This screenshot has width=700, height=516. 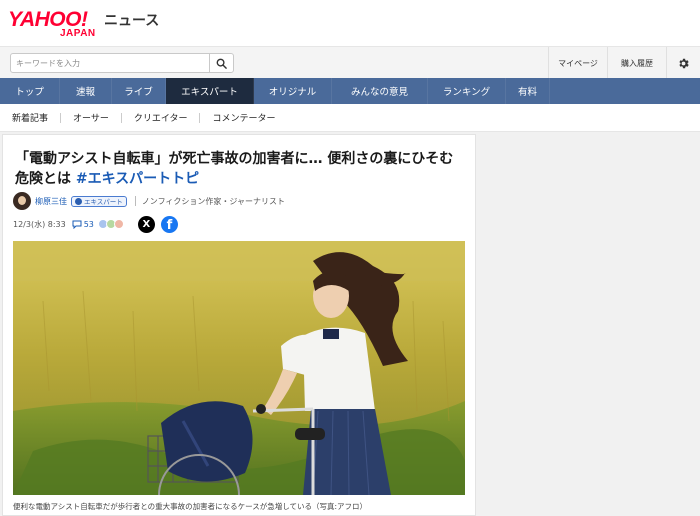 What do you see at coordinates (77, 224) in the screenshot?
I see `comment-icon` at bounding box center [77, 224].